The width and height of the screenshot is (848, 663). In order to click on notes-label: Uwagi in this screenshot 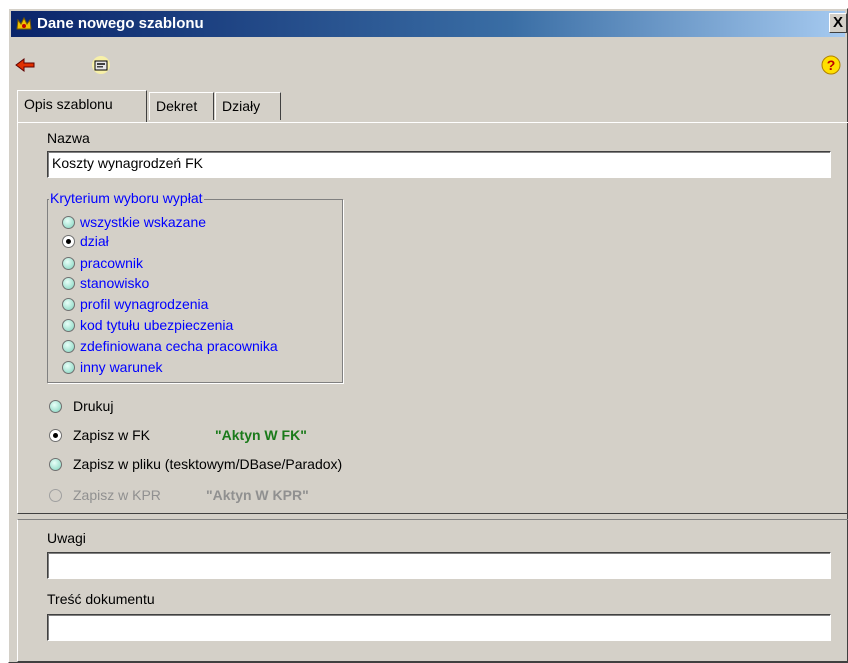, I will do `click(66, 538)`.